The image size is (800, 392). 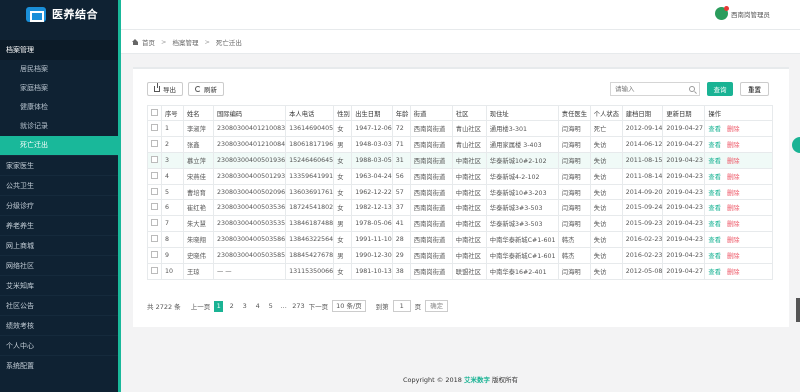 What do you see at coordinates (59, 69) in the screenshot?
I see `sidebar-item-resident: 居民档案` at bounding box center [59, 69].